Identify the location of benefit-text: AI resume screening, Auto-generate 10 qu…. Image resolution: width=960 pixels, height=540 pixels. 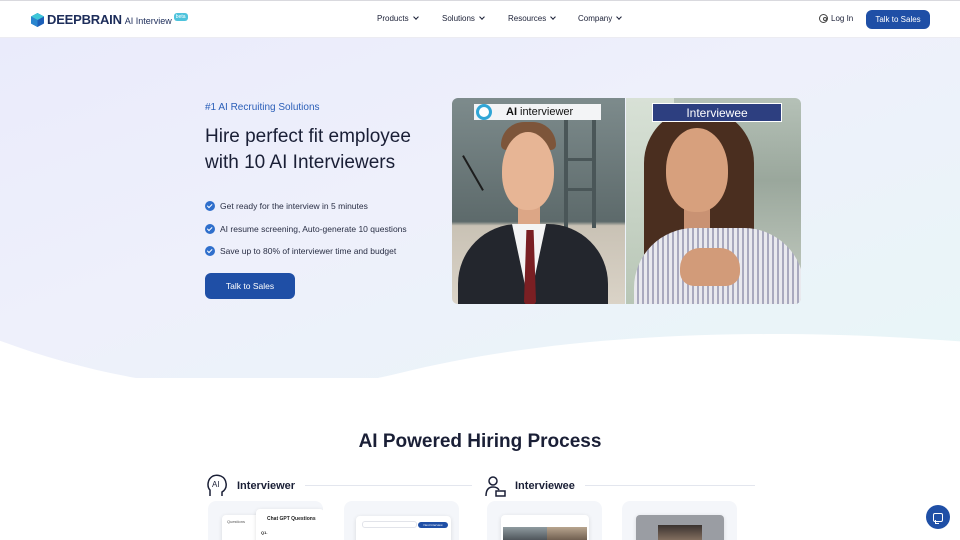
(313, 228).